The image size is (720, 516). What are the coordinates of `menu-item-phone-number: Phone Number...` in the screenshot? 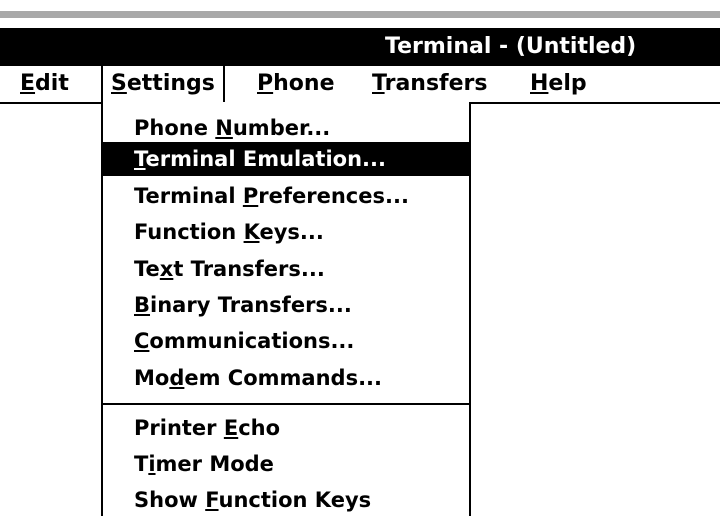 It's located at (286, 128).